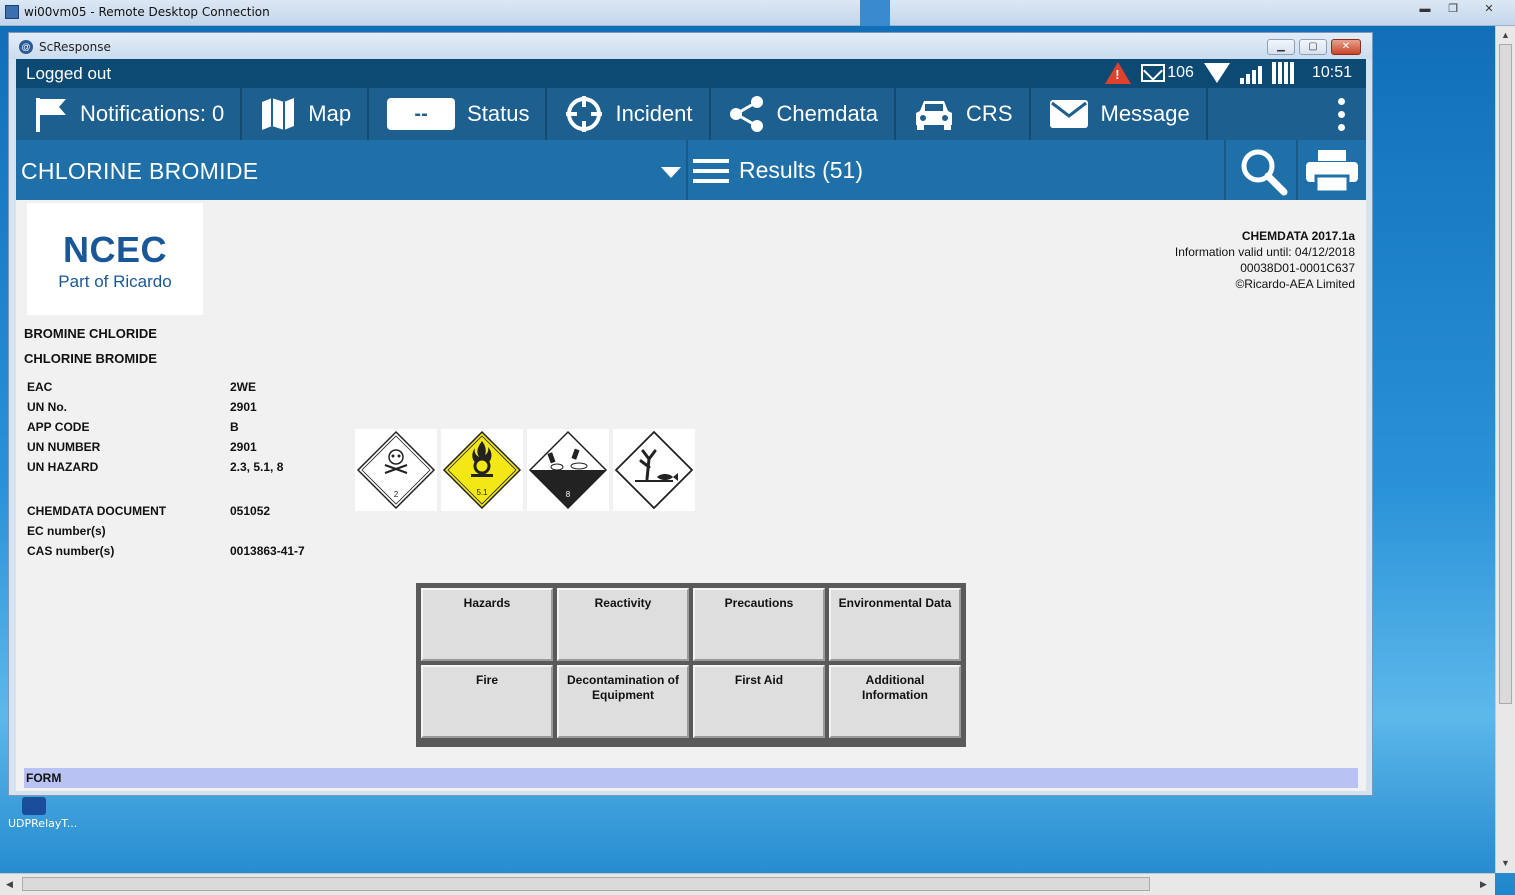 This screenshot has width=1515, height=895. I want to click on fire-button: Fire, so click(487, 701).